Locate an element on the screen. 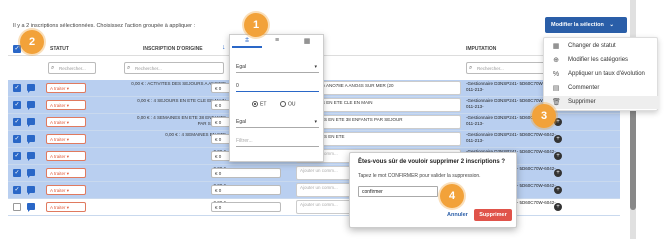 The width and height of the screenshot is (670, 240). step-badge-1: 1 is located at coordinates (256, 25).